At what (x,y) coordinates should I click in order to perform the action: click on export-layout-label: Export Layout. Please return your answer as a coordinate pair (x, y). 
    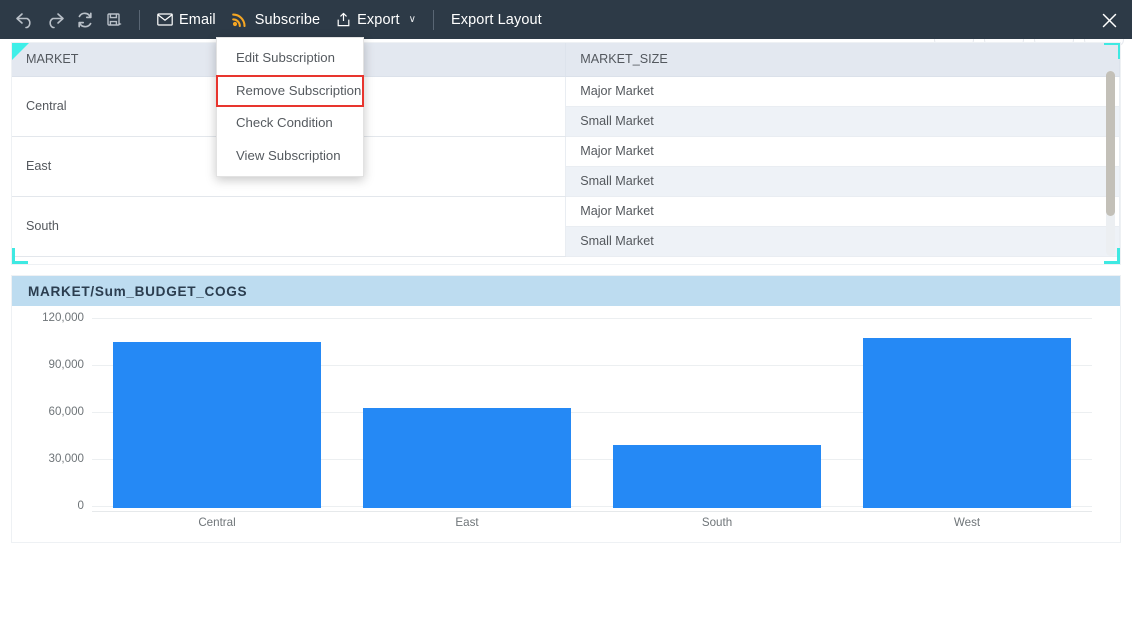
    Looking at the image, I should click on (496, 19).